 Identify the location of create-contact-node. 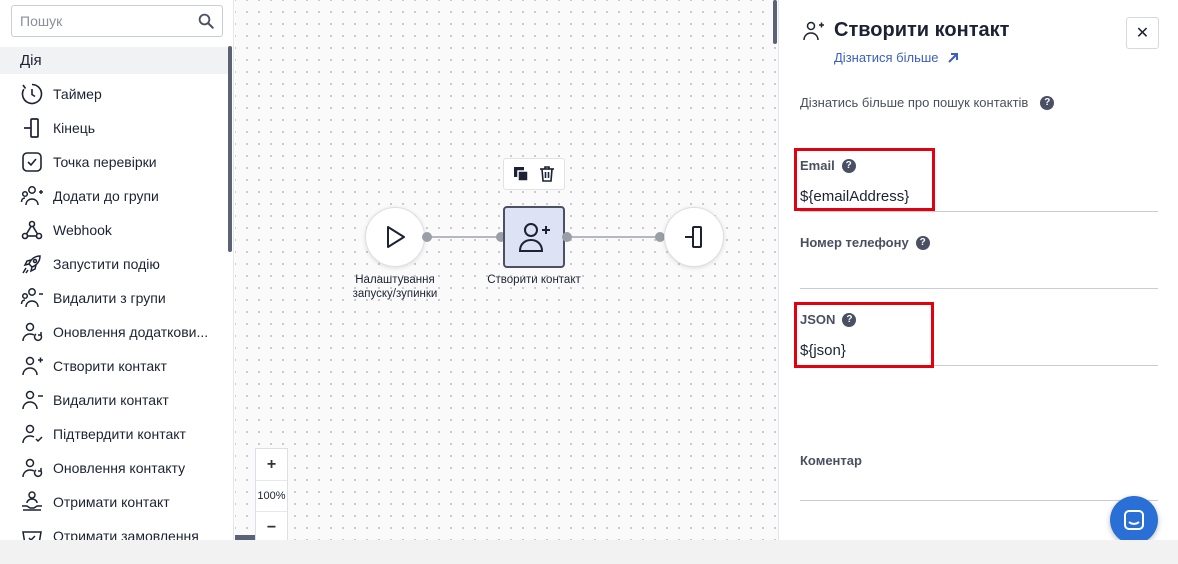
(534, 237).